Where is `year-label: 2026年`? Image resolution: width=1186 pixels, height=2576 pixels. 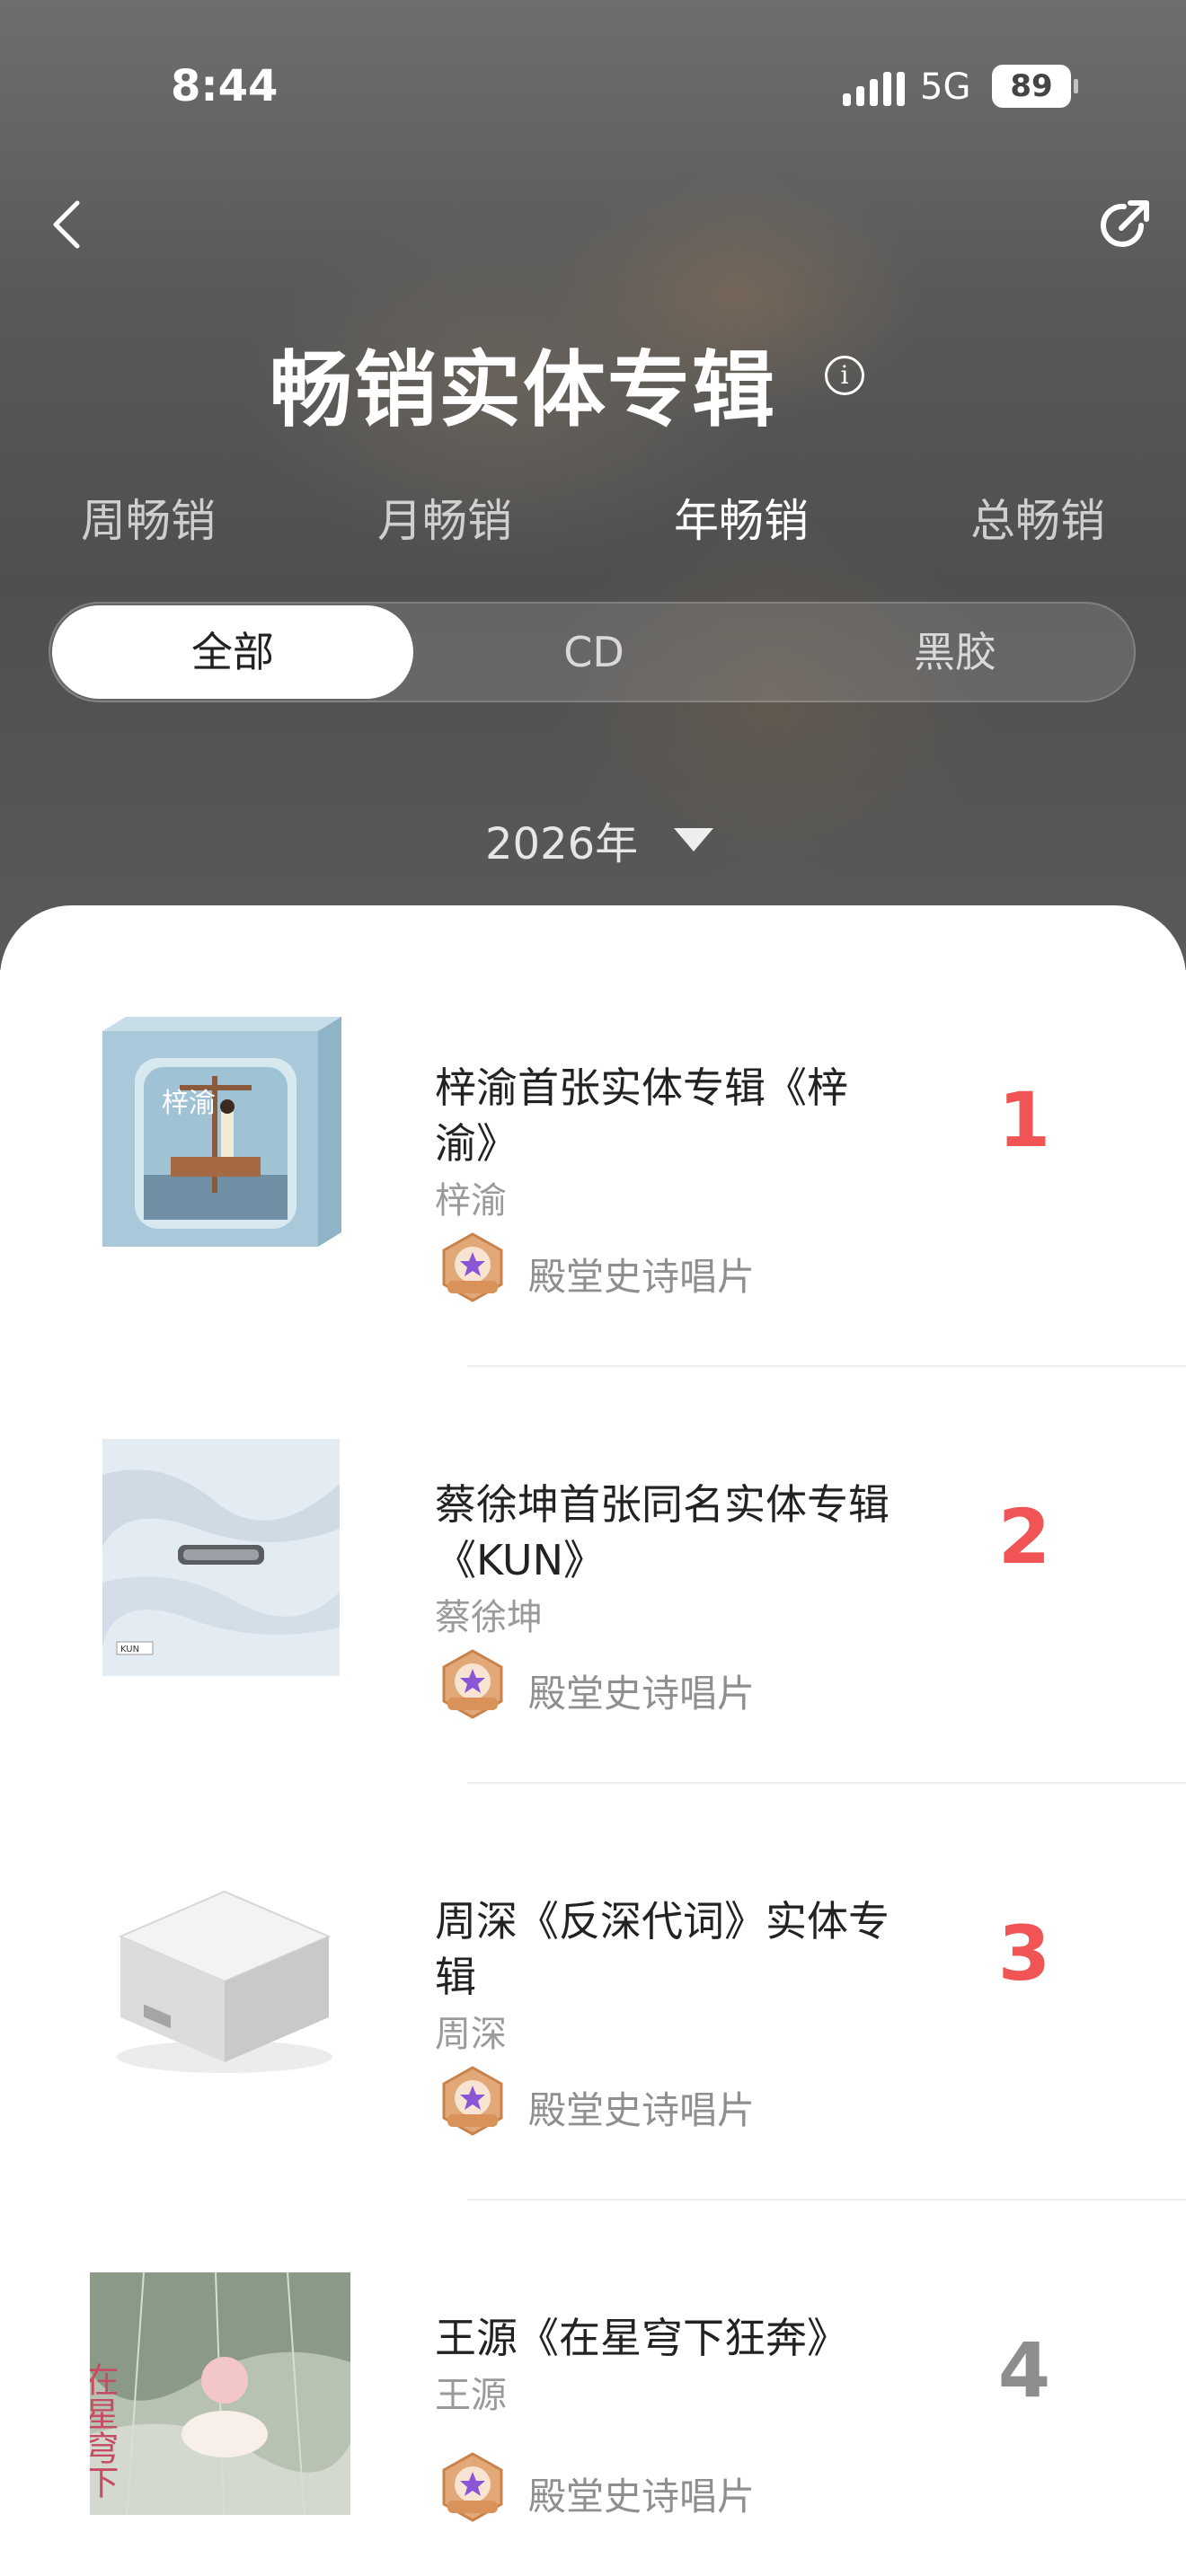
year-label: 2026年 is located at coordinates (562, 844).